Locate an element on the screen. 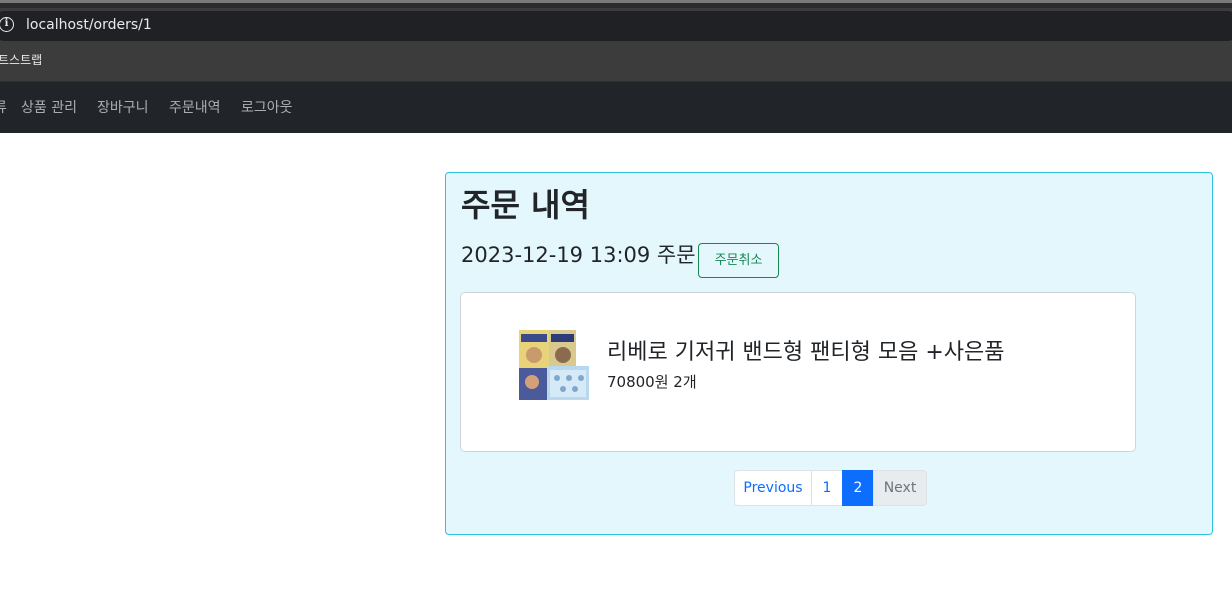 This screenshot has width=1232, height=593. browser-tab-strip is located at coordinates (616, 4).